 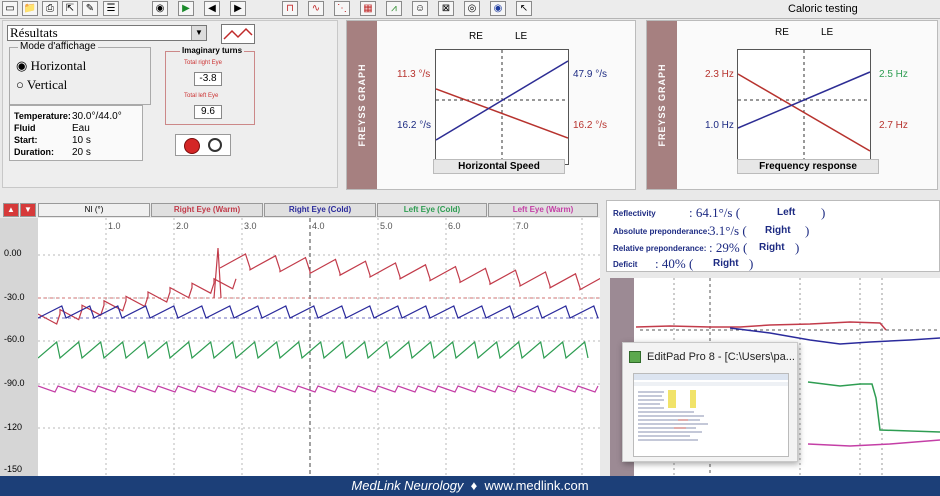 I want to click on temperature-label: Temperature:, so click(x=42, y=116).